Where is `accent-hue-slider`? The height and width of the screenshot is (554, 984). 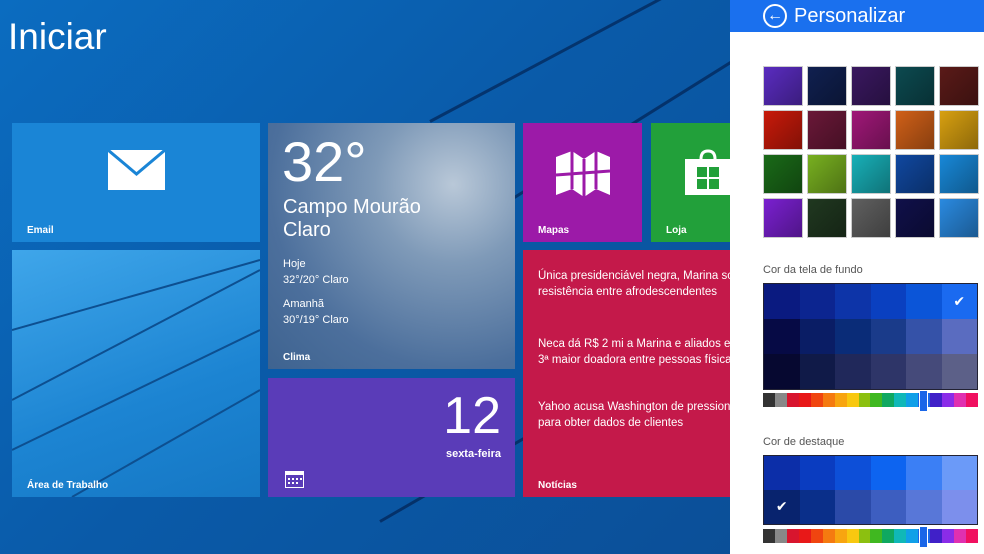 accent-hue-slider is located at coordinates (870, 536).